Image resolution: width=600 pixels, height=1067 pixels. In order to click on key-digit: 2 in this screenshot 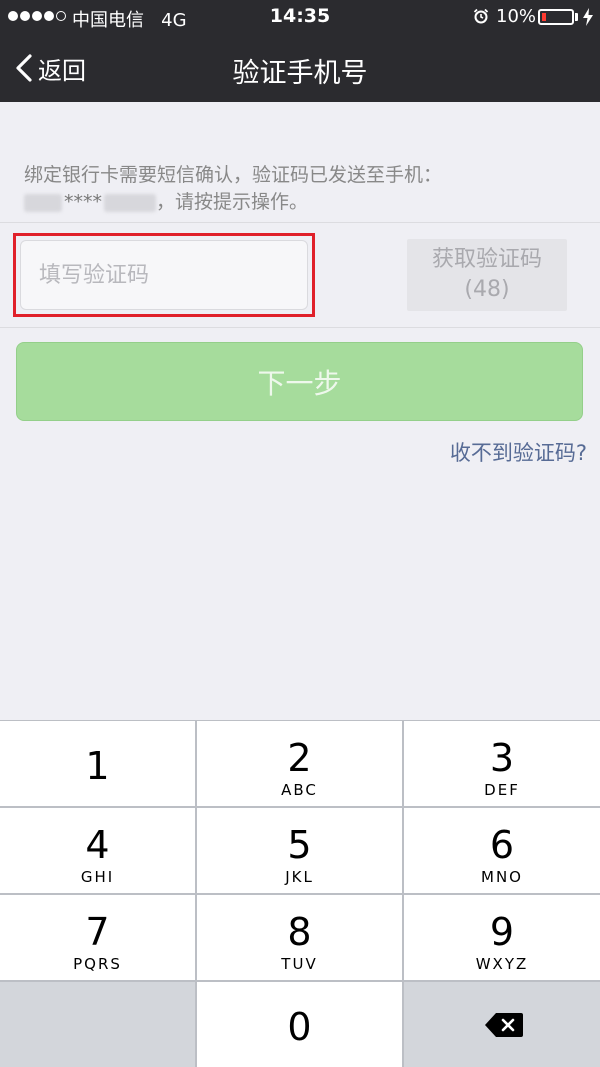, I will do `click(299, 758)`.